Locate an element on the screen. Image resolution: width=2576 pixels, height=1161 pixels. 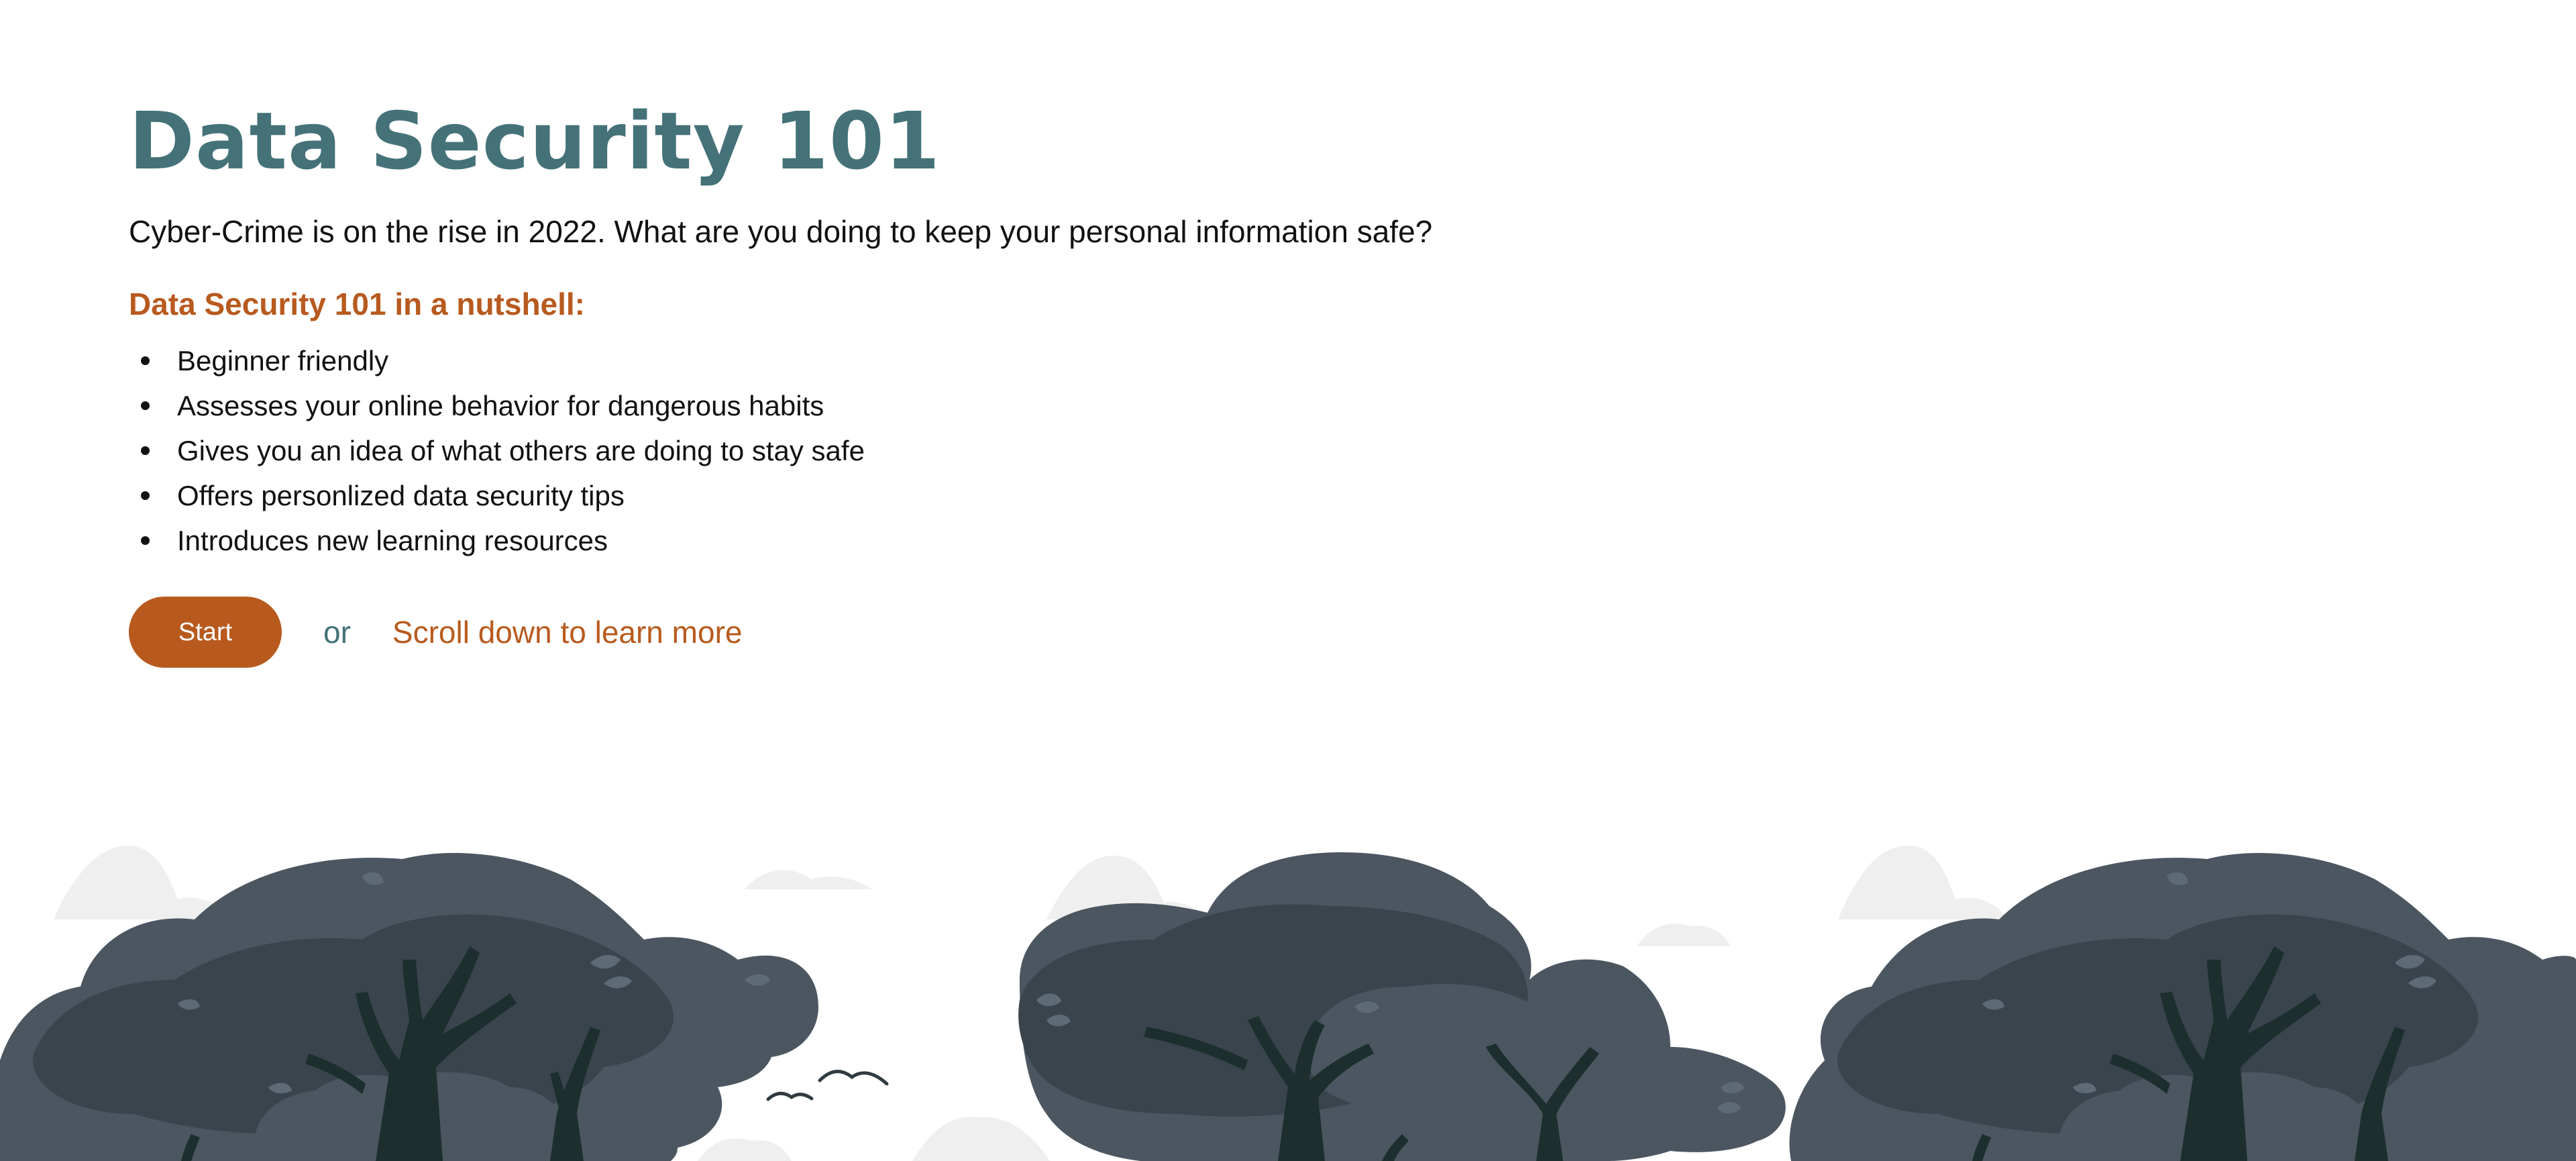
action-row: Start or Scroll down to learn more is located at coordinates (934, 633).